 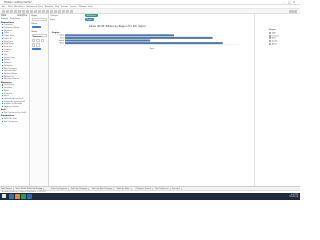 I want to click on rows-pill: Region, so click(x=89, y=19).